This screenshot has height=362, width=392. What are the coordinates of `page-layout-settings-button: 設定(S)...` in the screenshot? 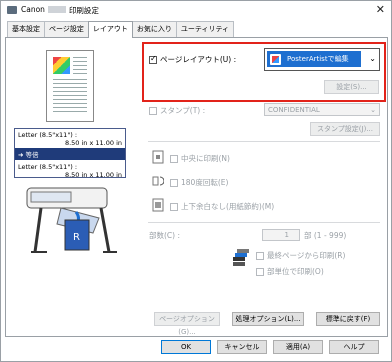 It's located at (351, 87).